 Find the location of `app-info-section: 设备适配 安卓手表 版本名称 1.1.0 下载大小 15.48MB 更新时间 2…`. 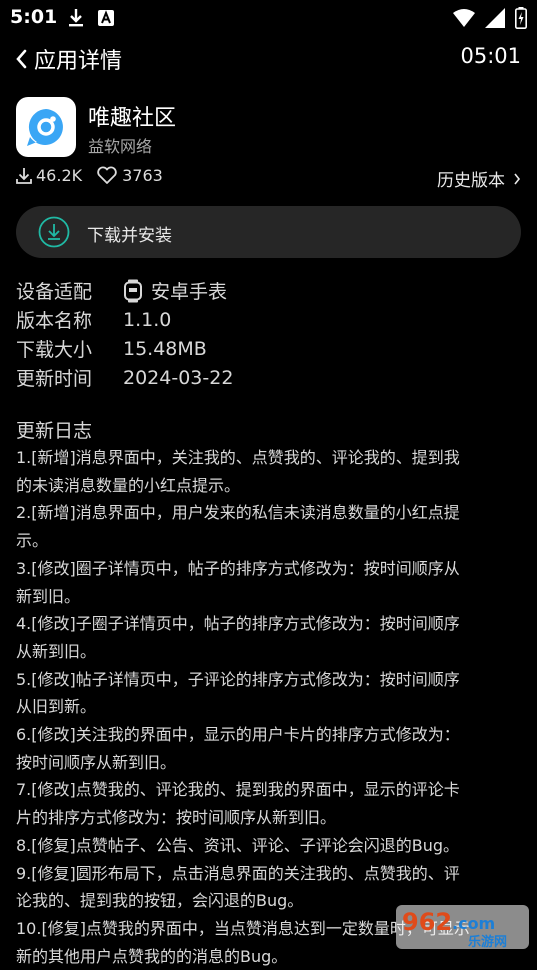

app-info-section: 设备适配 安卓手表 版本名称 1.1.0 下载大小 15.48MB 更新时间 2… is located at coordinates (124, 334).